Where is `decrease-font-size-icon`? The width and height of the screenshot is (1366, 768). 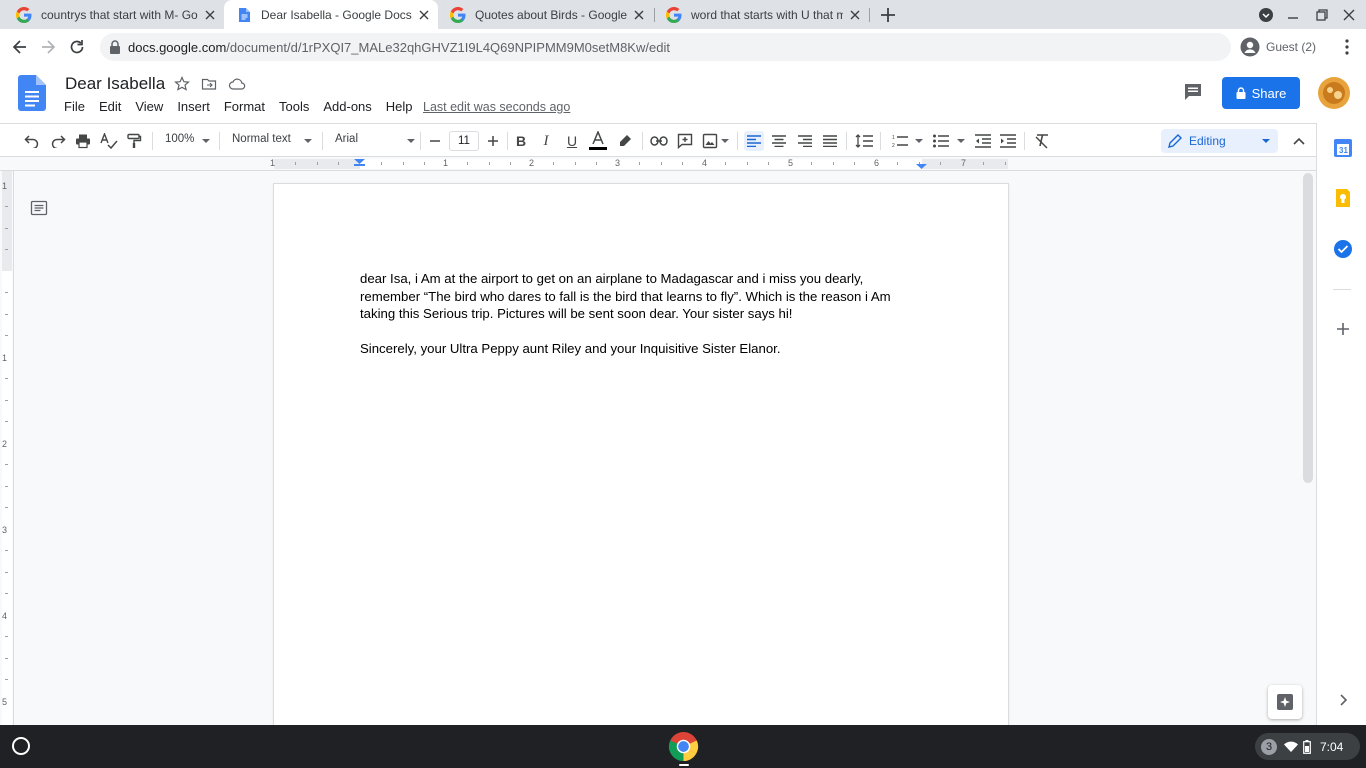 decrease-font-size-icon is located at coordinates (435, 141).